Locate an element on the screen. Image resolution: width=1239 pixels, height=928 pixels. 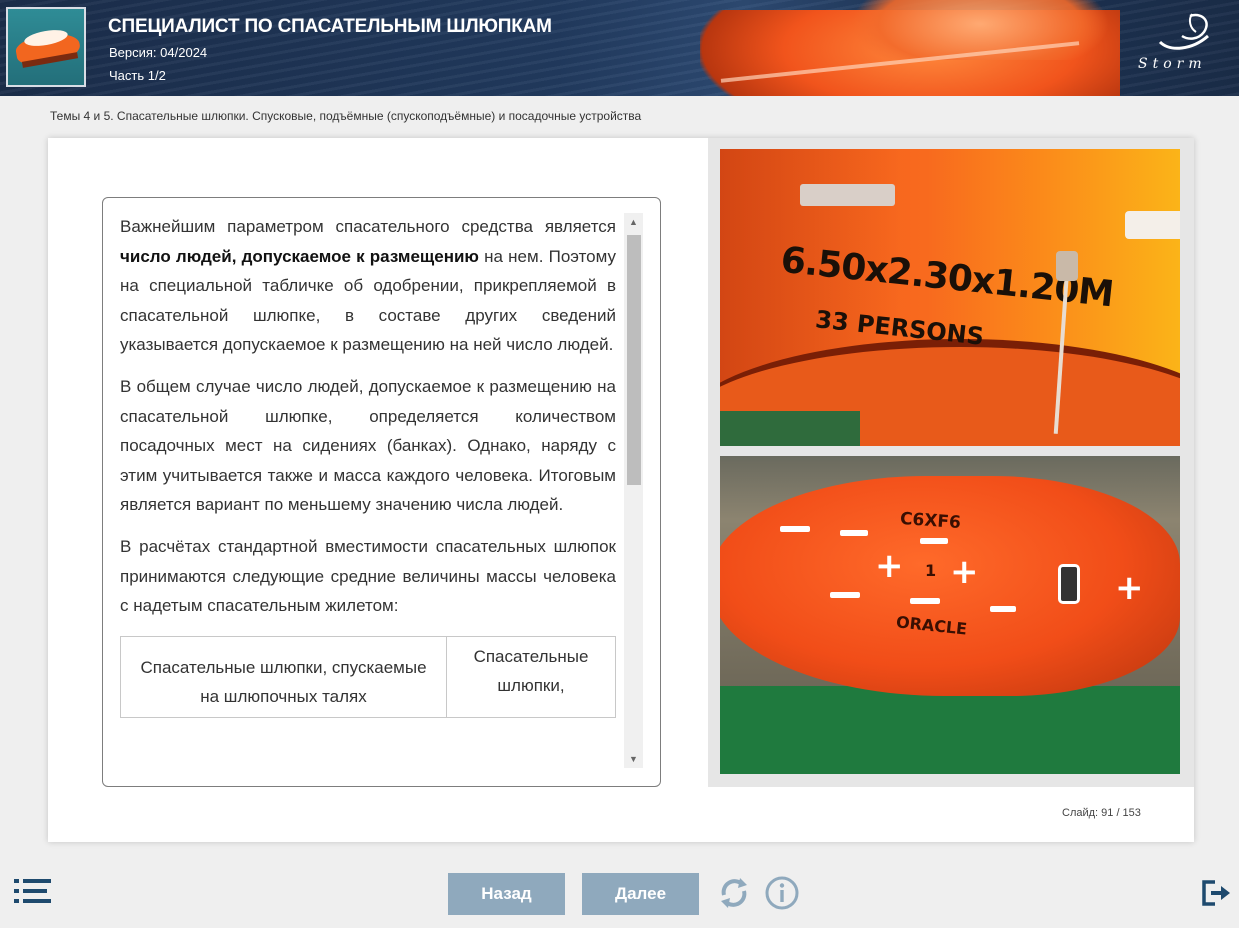
photo1-window-strip-right is located at coordinates (1152, 225).